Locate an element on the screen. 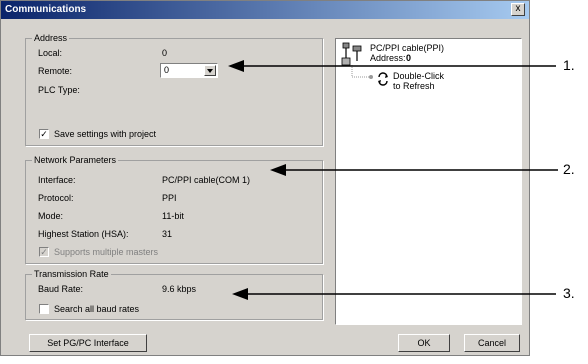 Image resolution: width=588 pixels, height=364 pixels. interface-label: Interface: is located at coordinates (57, 180).